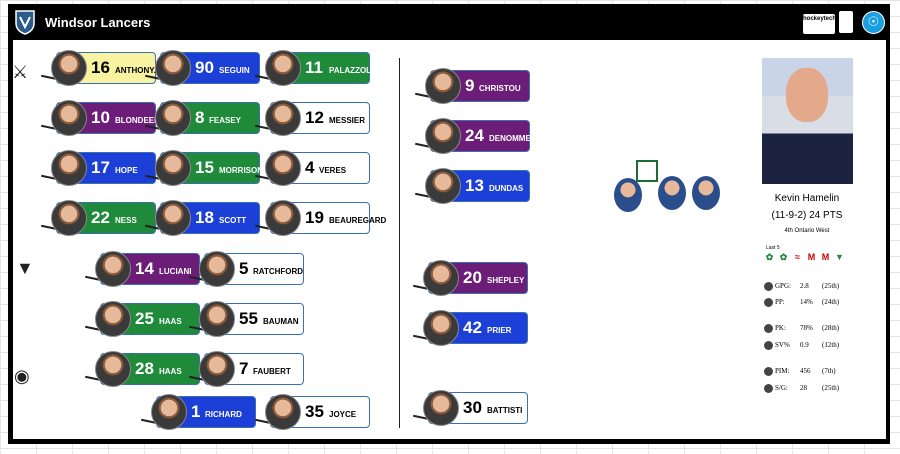 This screenshot has width=900, height=454. I want to click on player-name: HOPE, so click(126, 170).